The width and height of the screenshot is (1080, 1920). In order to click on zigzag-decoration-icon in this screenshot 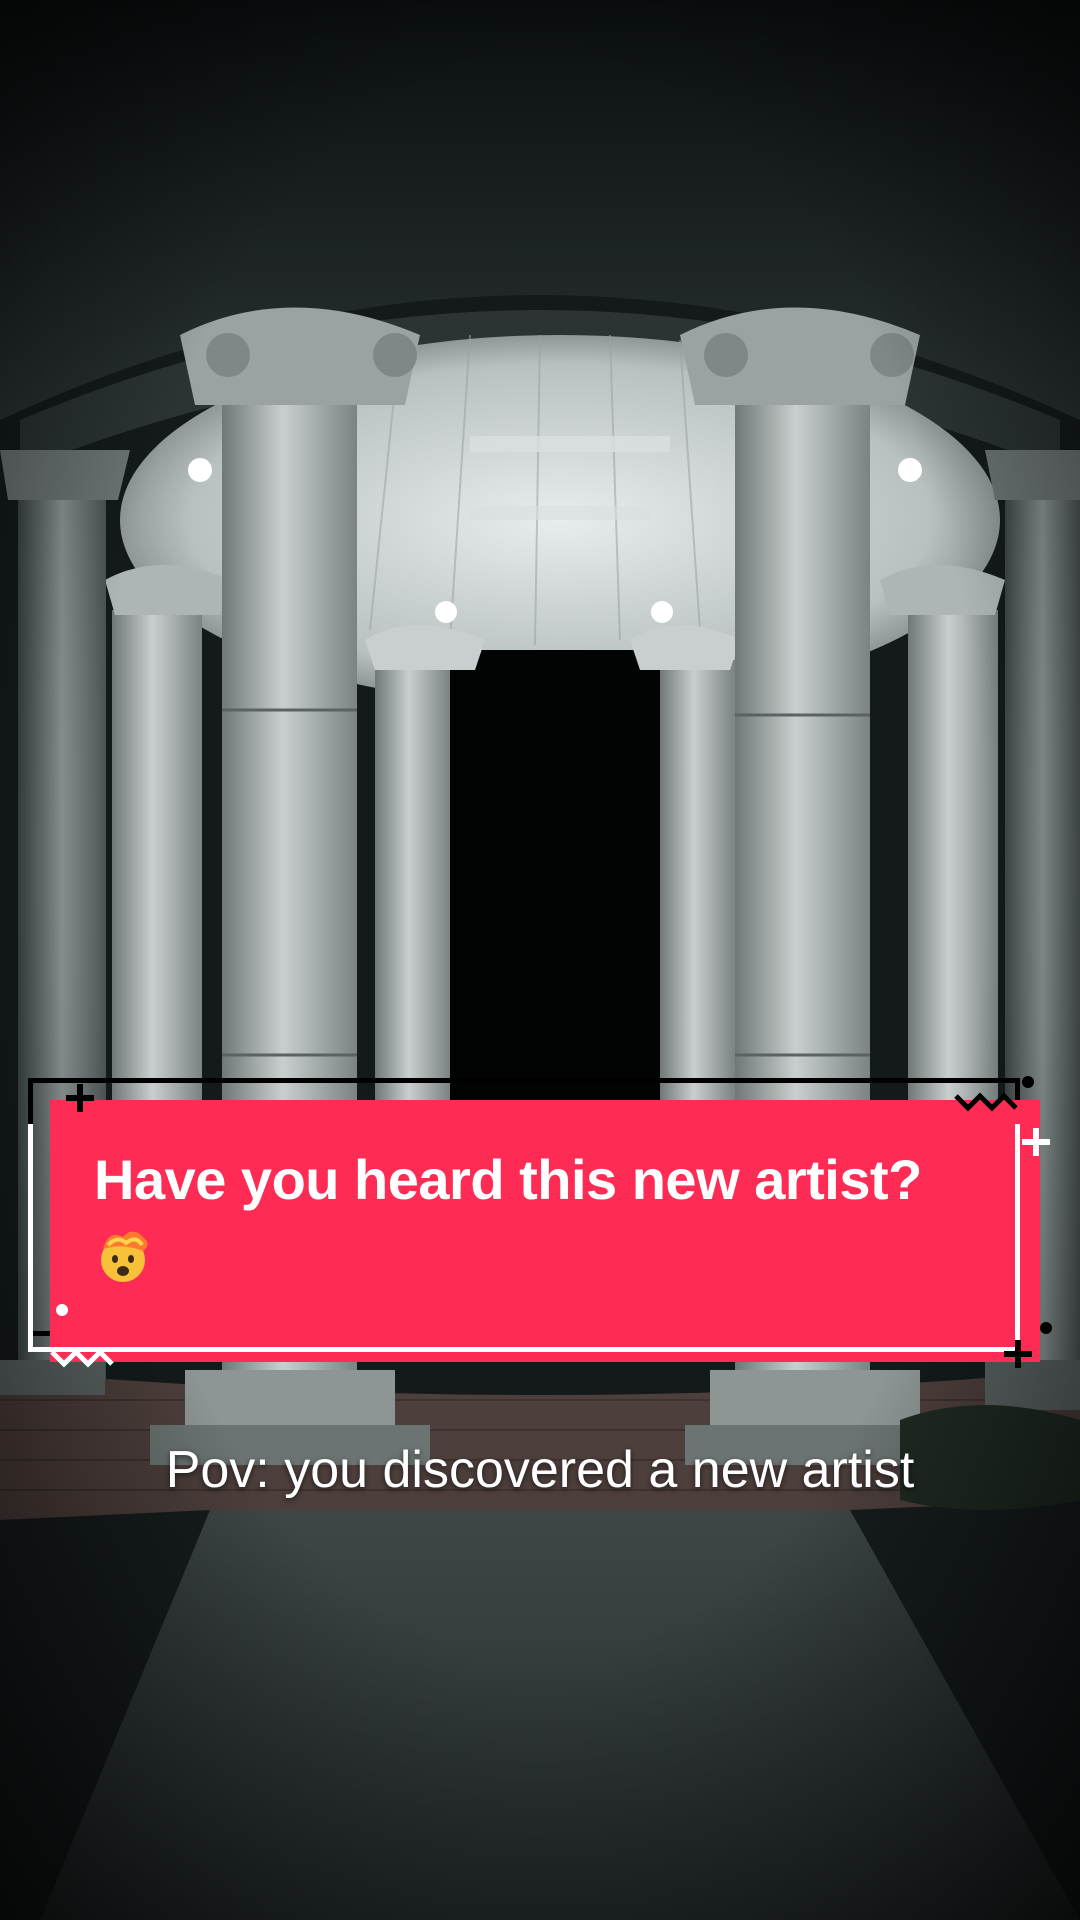, I will do `click(986, 1102)`.